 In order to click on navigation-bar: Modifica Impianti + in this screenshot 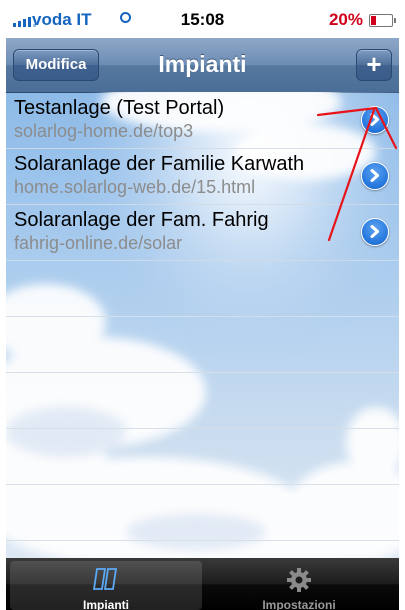, I will do `click(202, 65)`.